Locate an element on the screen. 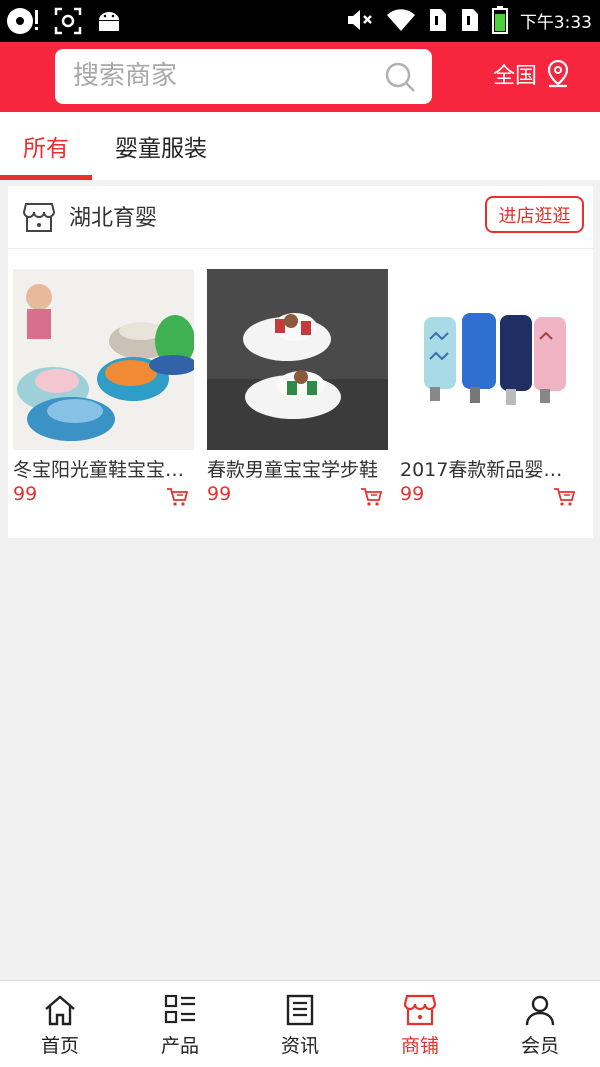 This screenshot has width=600, height=1067. nav-stores: 商铺 is located at coordinates (420, 1024).